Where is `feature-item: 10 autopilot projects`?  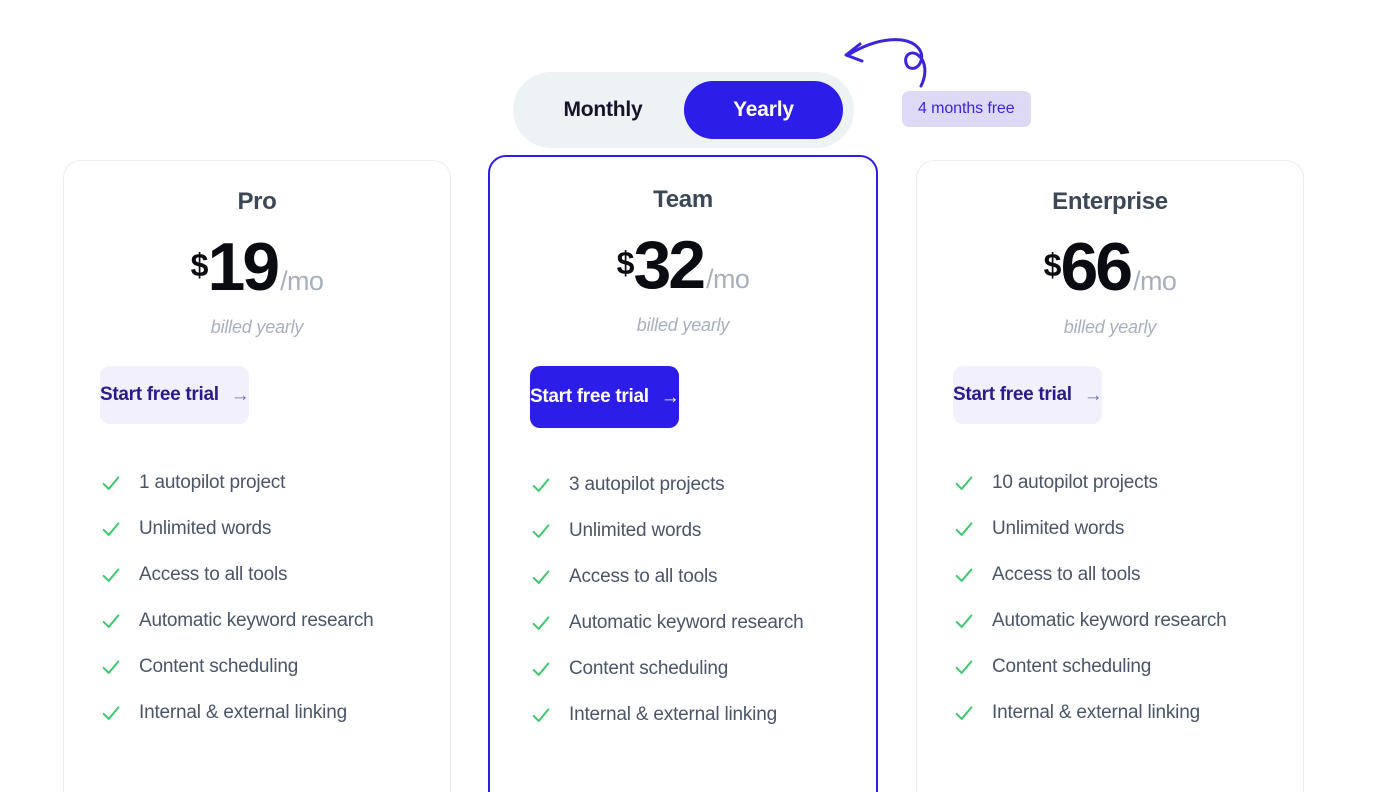 feature-item: 10 autopilot projects is located at coordinates (1110, 483).